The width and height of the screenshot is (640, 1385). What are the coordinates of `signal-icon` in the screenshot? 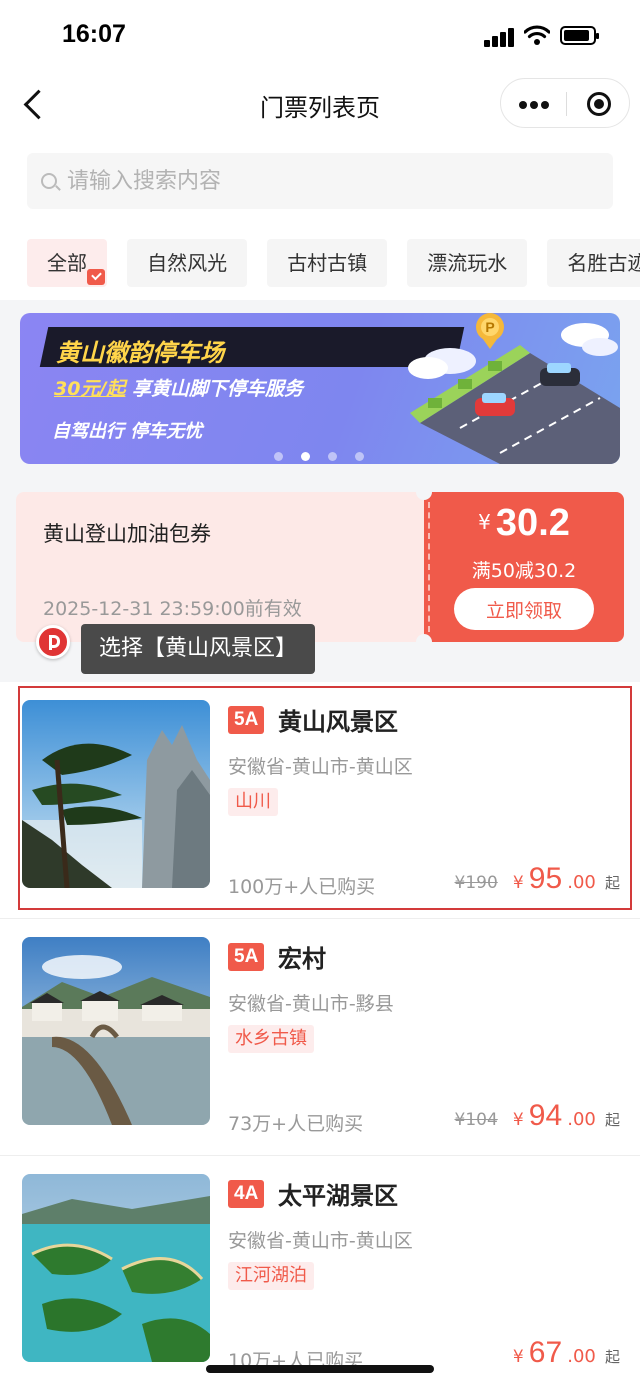 It's located at (500, 37).